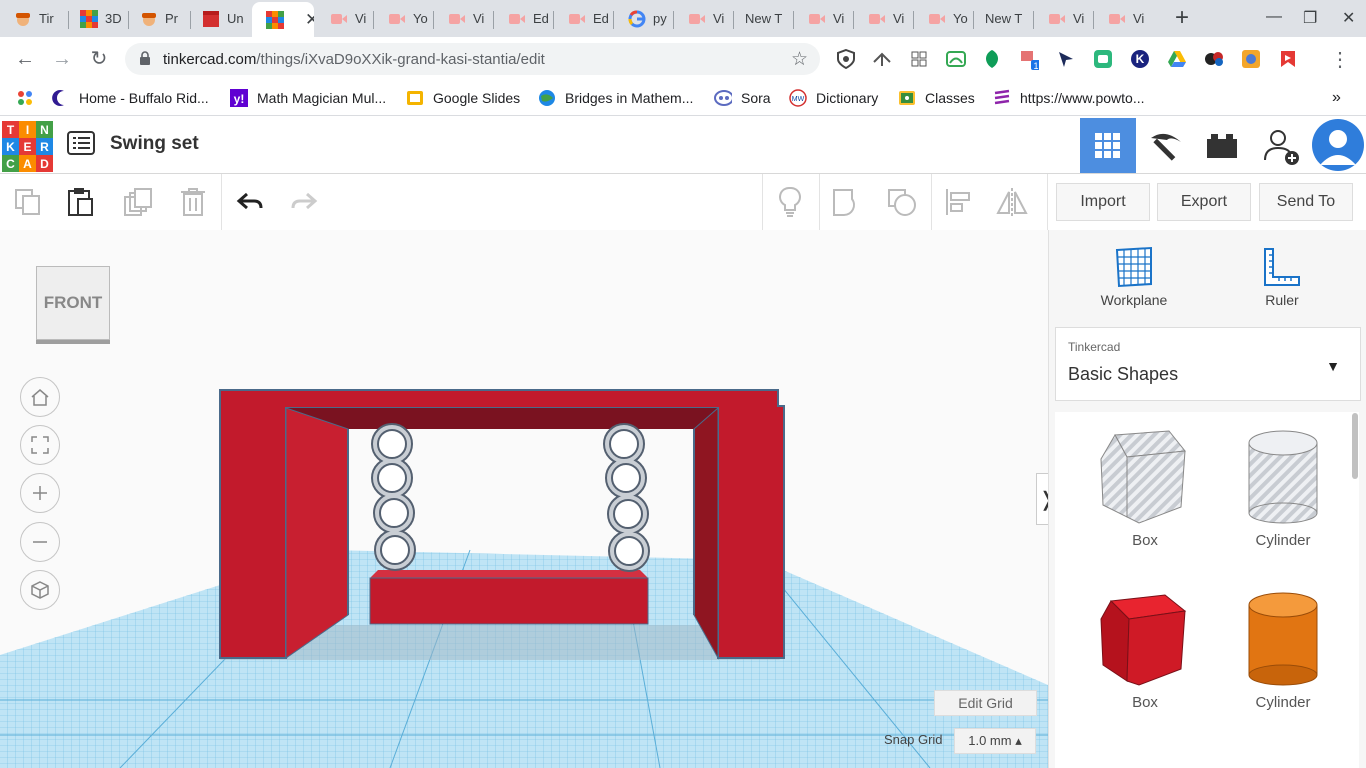  Describe the element at coordinates (958, 202) in the screenshot. I see `align-icon` at that location.